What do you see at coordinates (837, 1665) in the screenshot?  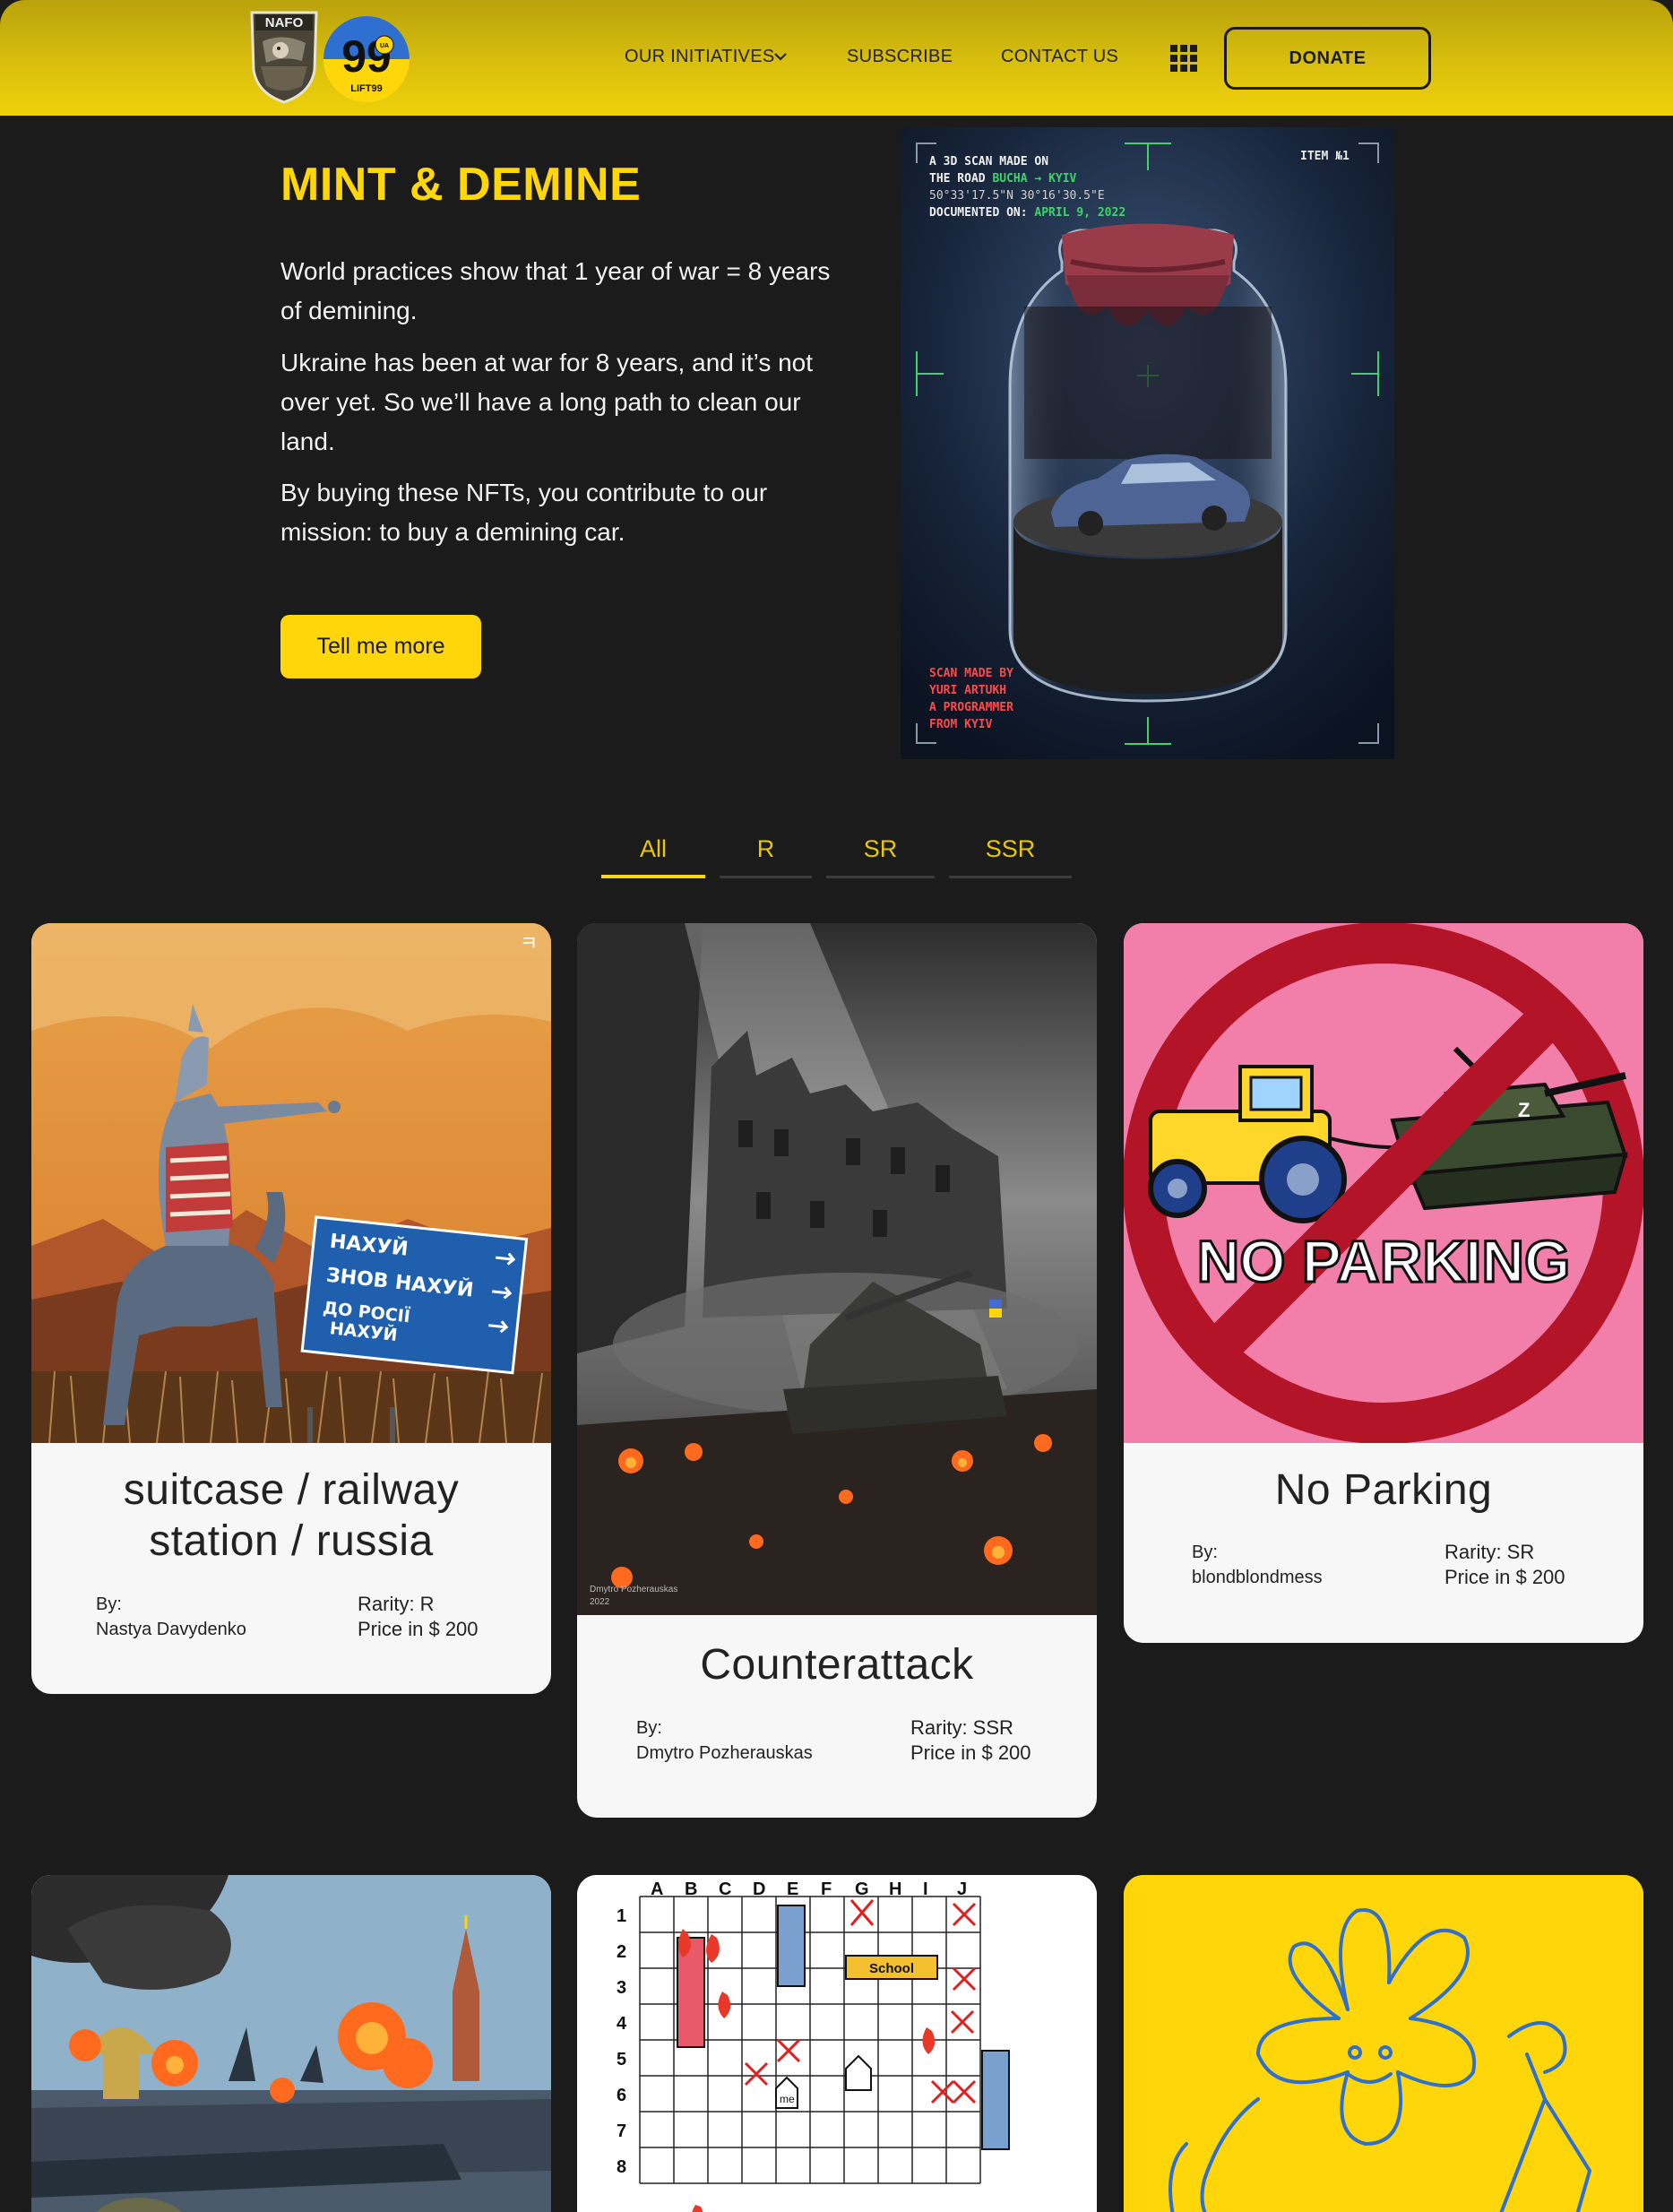 I see `nft-card-title: Counterattack` at bounding box center [837, 1665].